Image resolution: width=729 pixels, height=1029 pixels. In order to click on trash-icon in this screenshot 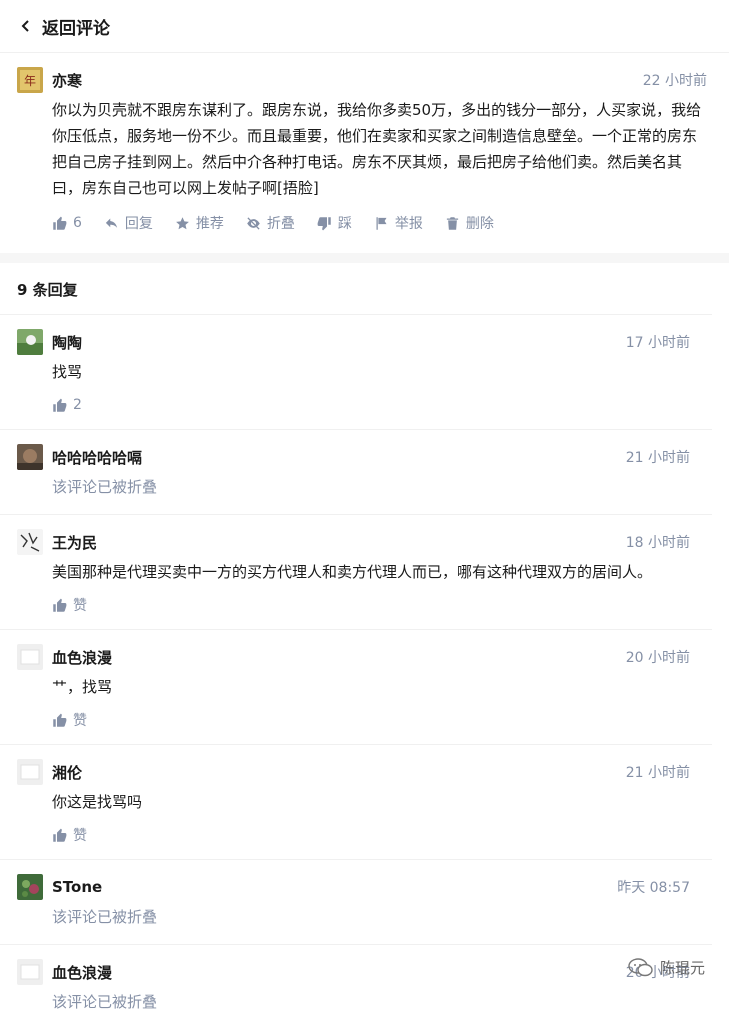, I will do `click(452, 223)`.